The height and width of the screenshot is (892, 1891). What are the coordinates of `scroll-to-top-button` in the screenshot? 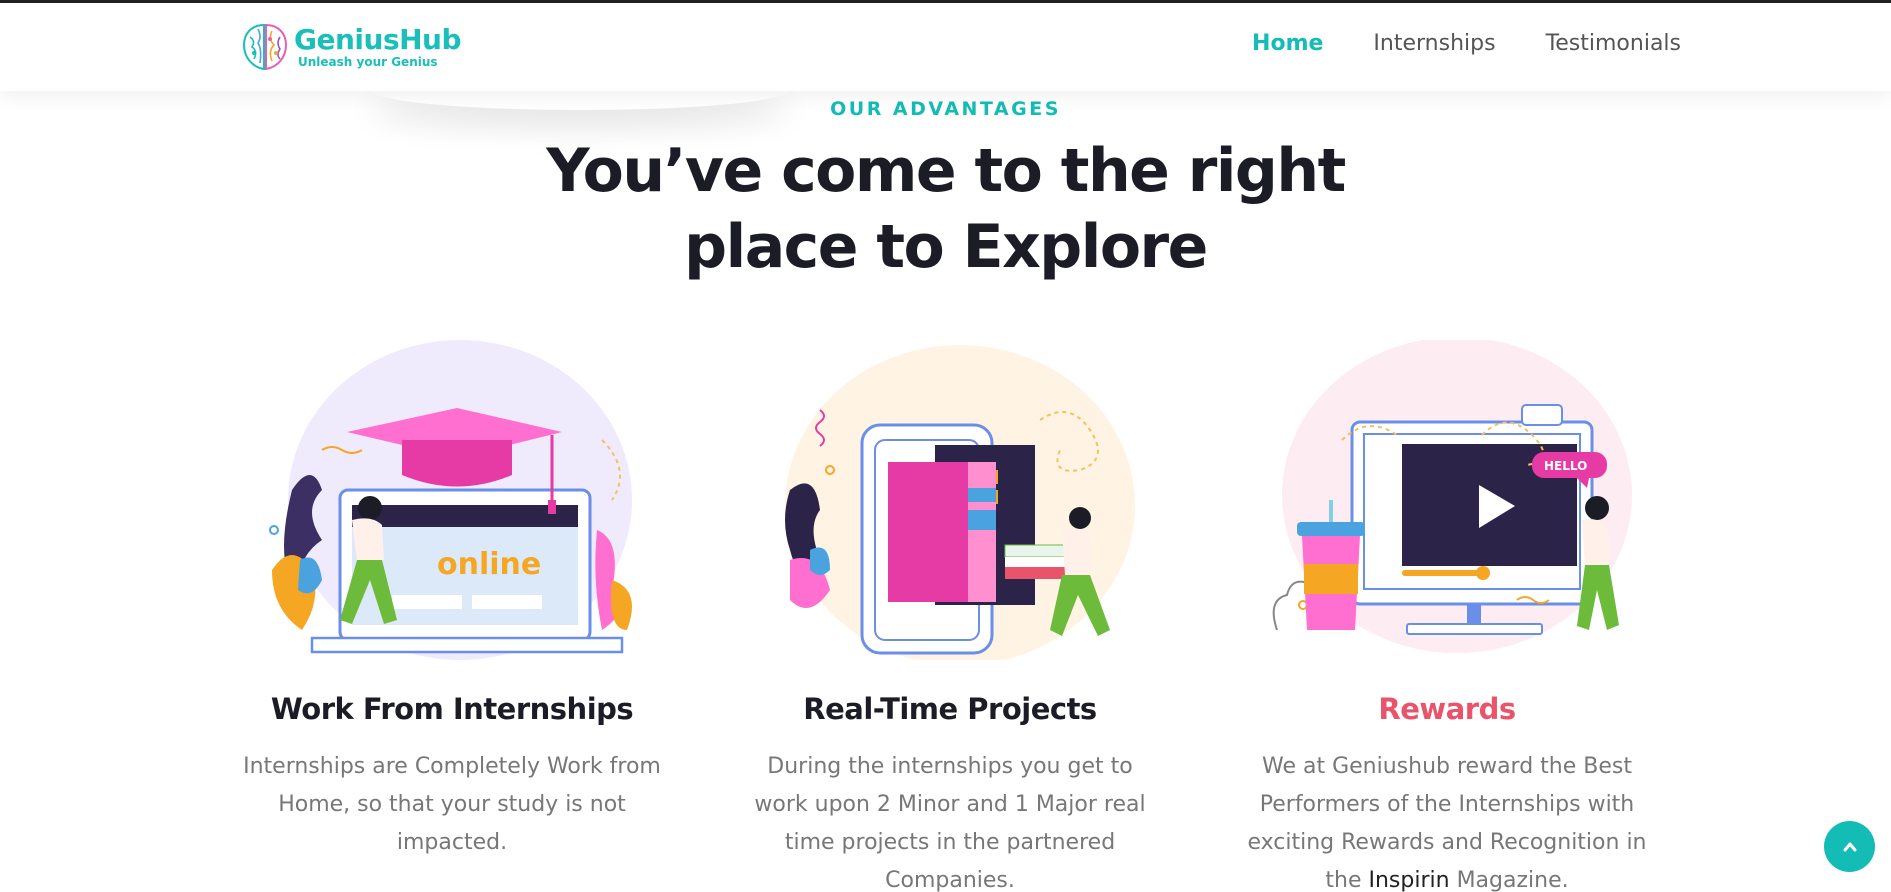 It's located at (1849, 846).